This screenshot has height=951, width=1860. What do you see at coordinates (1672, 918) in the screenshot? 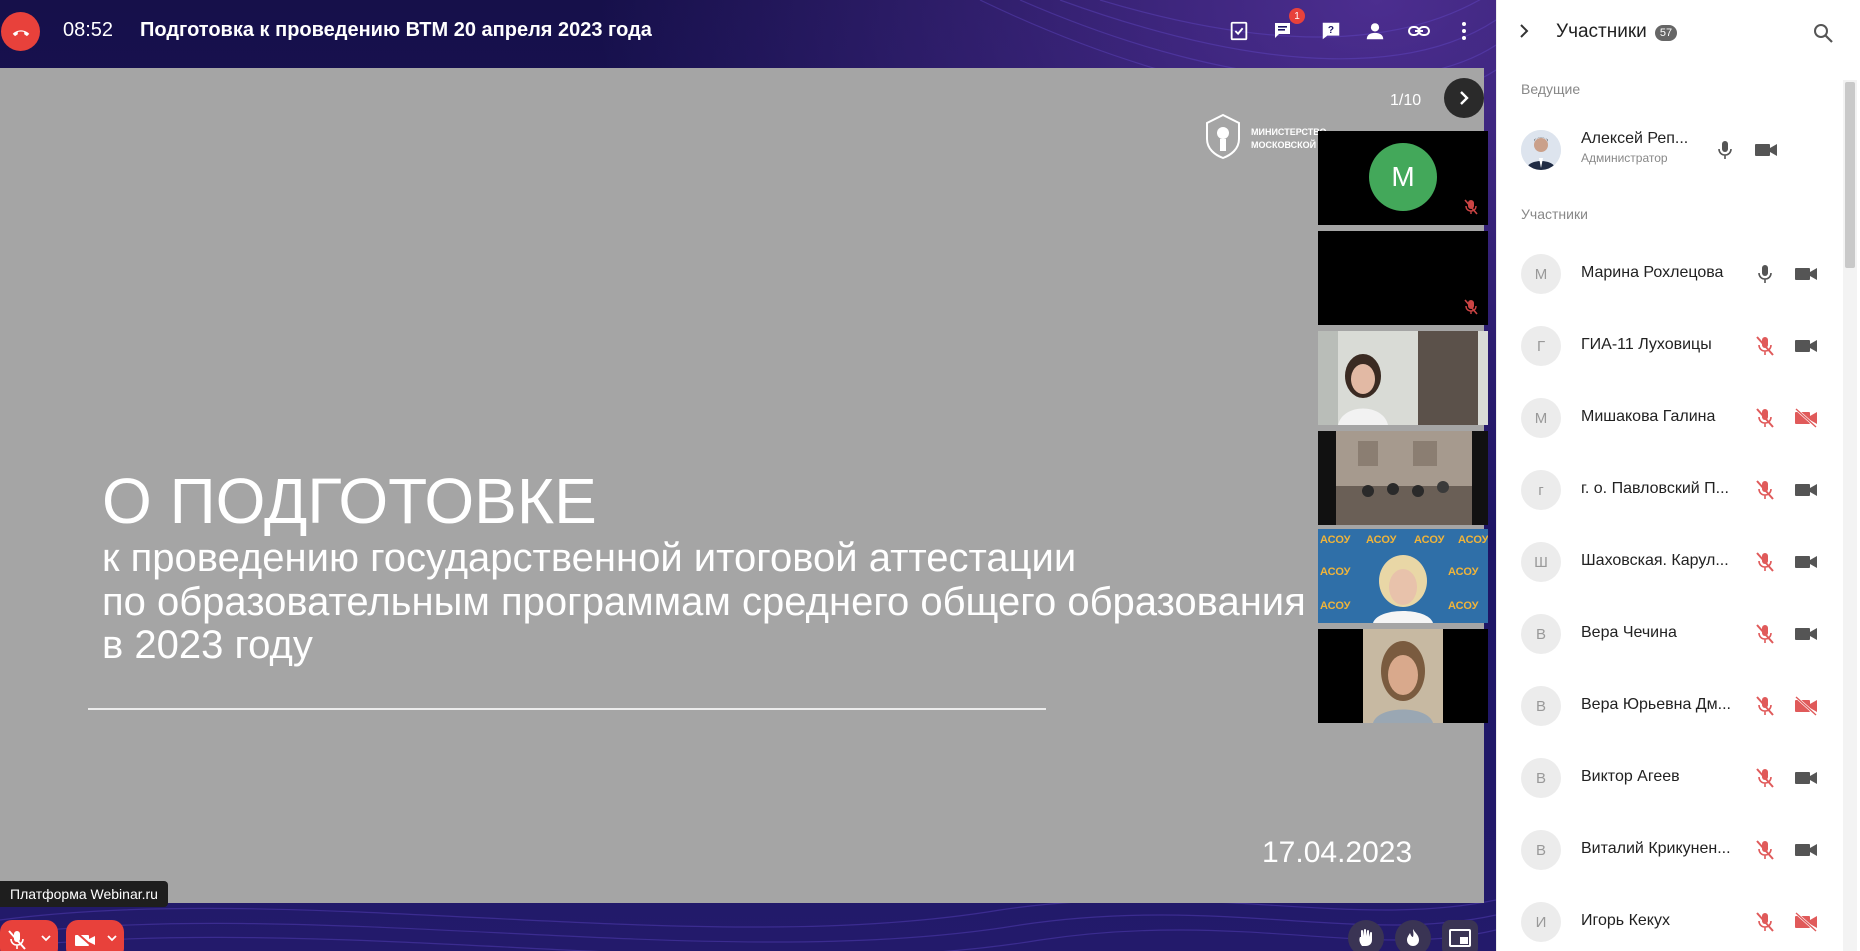
I see `participant-row: И Игорь Кекух` at bounding box center [1672, 918].